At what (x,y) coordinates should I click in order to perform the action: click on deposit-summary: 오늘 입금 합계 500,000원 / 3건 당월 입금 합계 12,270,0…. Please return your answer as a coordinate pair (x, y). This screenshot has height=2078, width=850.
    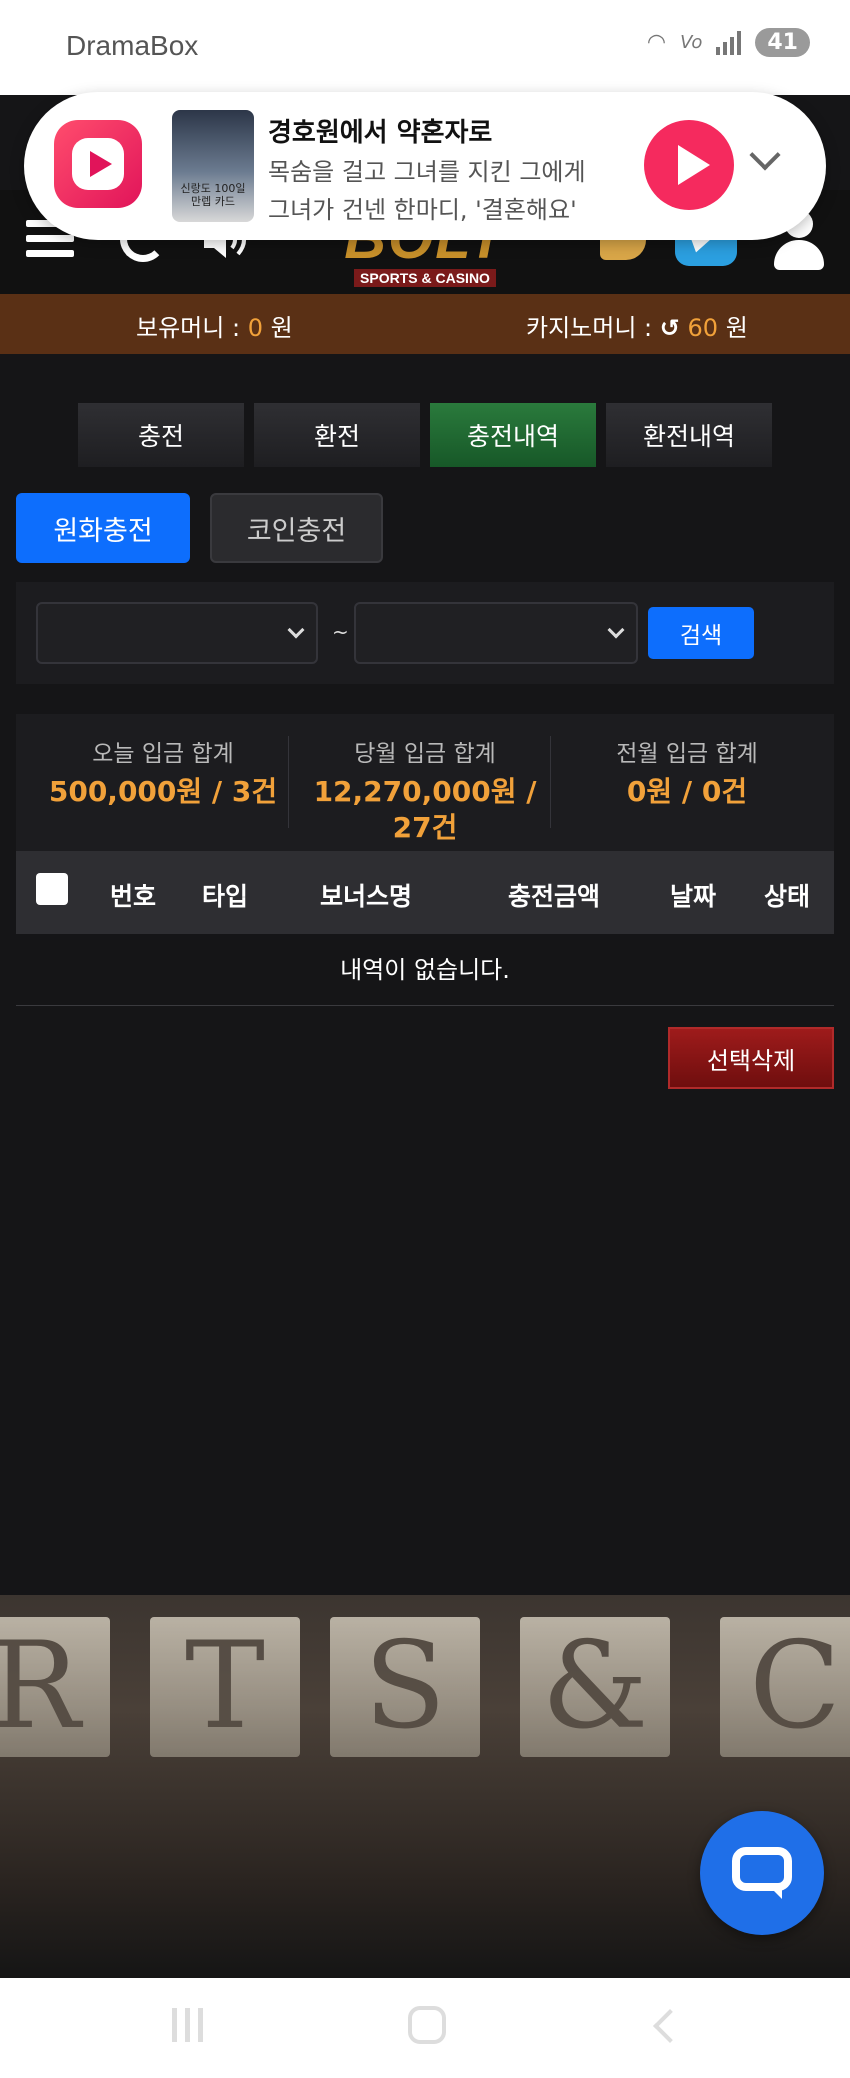
    Looking at the image, I should click on (425, 782).